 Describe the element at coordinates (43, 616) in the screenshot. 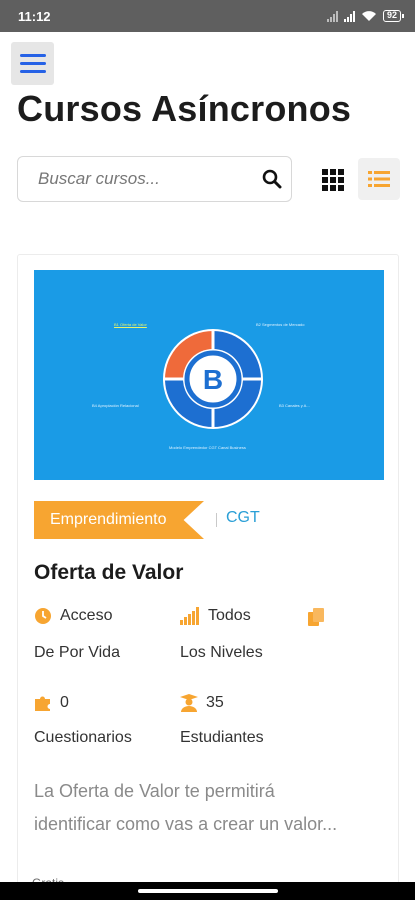

I see `clock-icon` at that location.